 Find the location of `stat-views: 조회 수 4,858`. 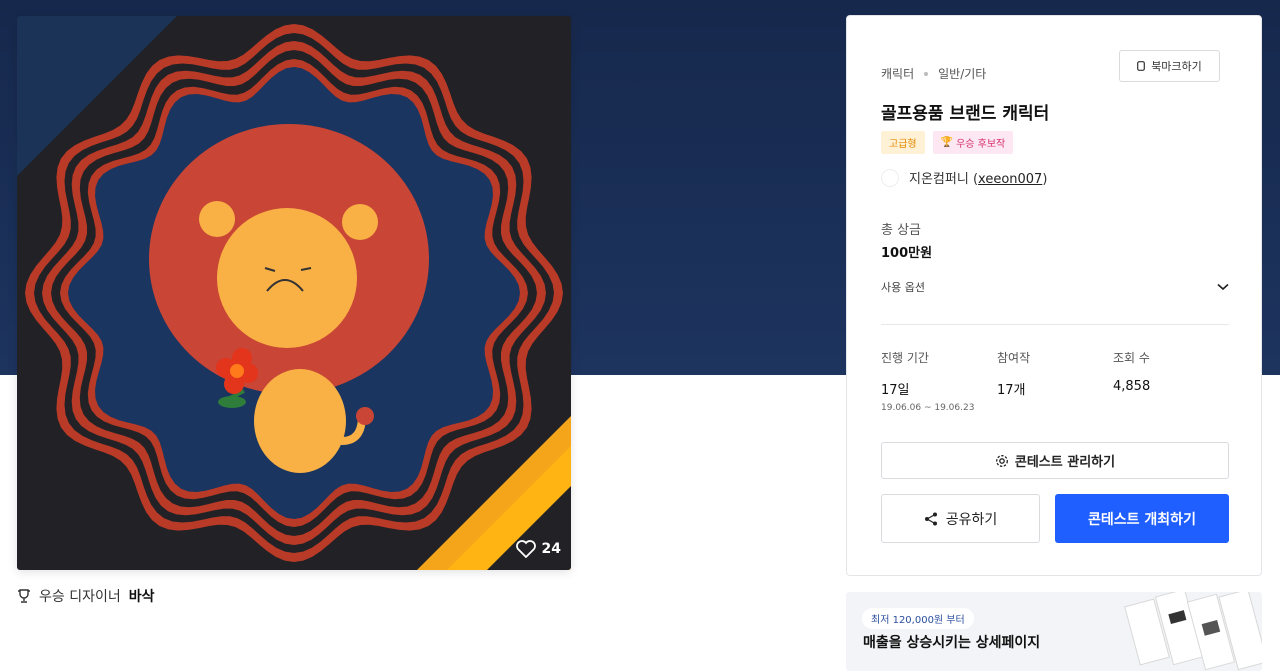

stat-views: 조회 수 4,858 is located at coordinates (1131, 371).